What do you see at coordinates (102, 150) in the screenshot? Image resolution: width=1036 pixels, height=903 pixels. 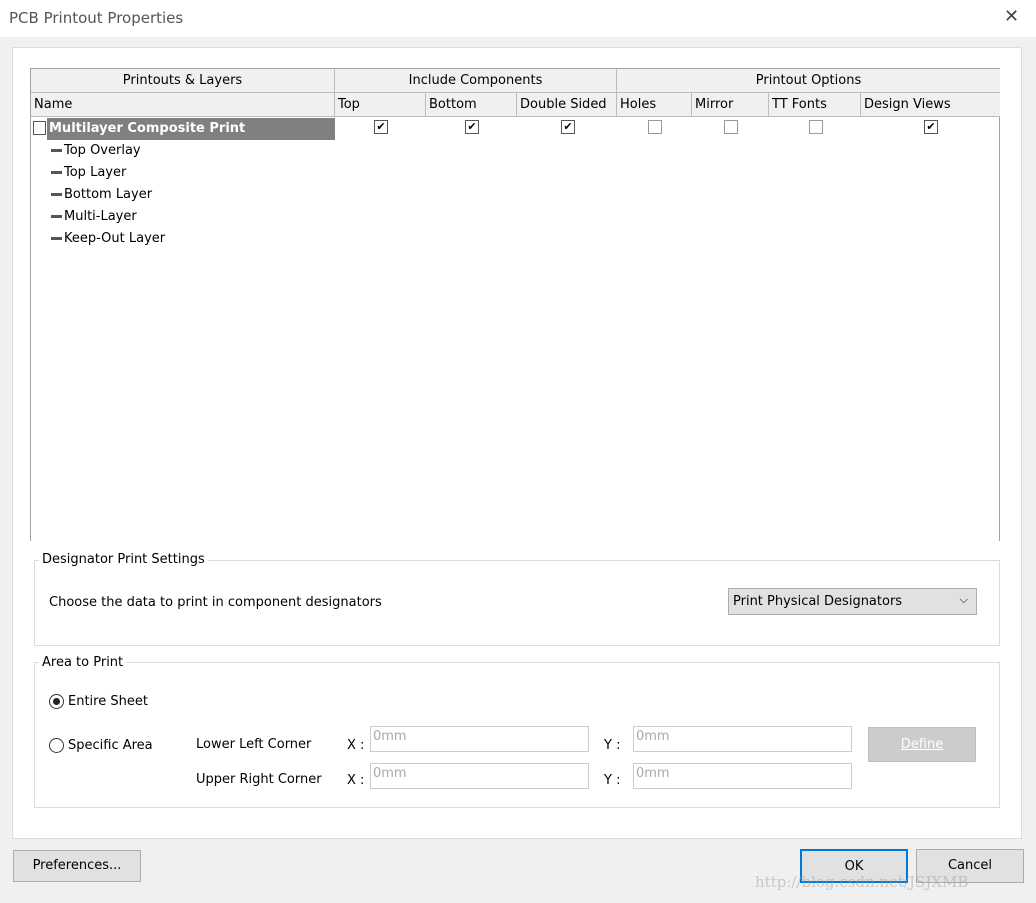 I see `layer-label: Top Overlay` at bounding box center [102, 150].